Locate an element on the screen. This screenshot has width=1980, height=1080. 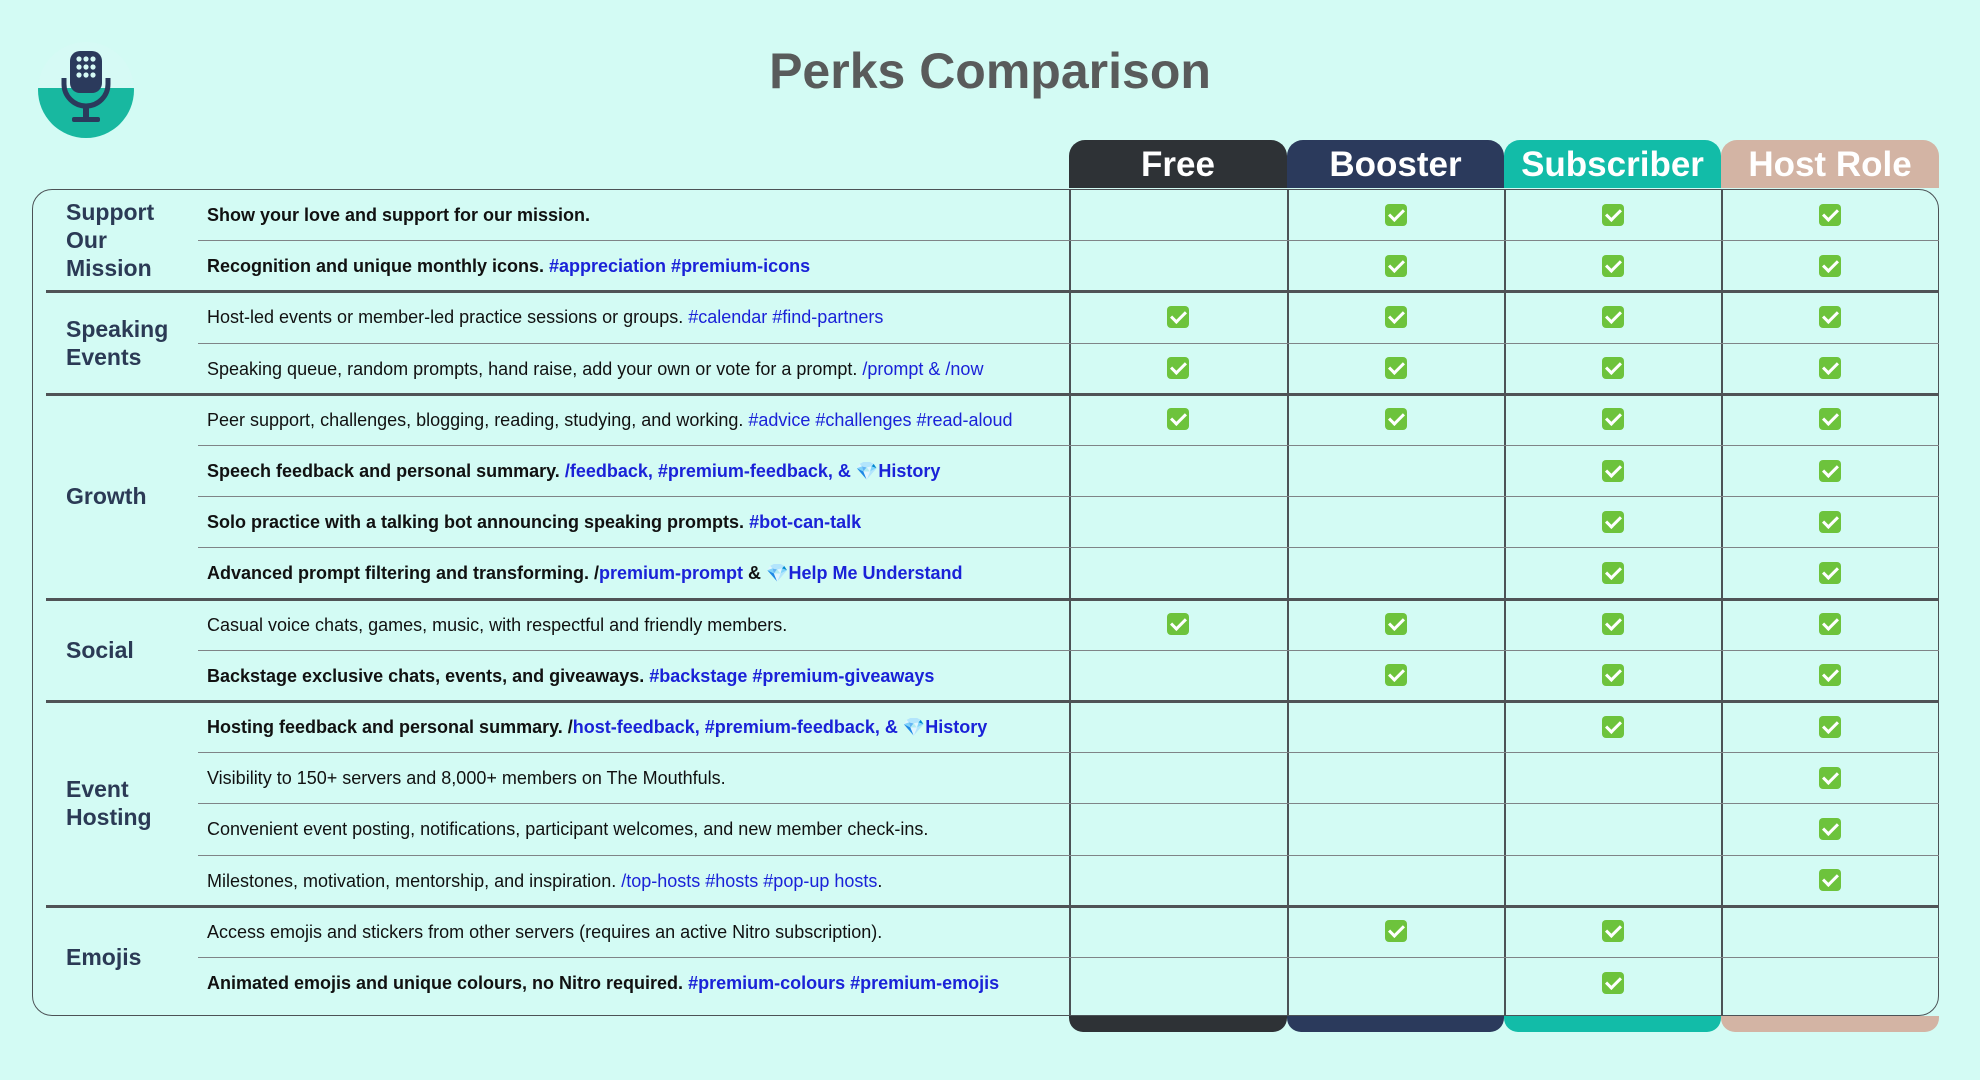
column-footer-booster is located at coordinates (1395, 1024).